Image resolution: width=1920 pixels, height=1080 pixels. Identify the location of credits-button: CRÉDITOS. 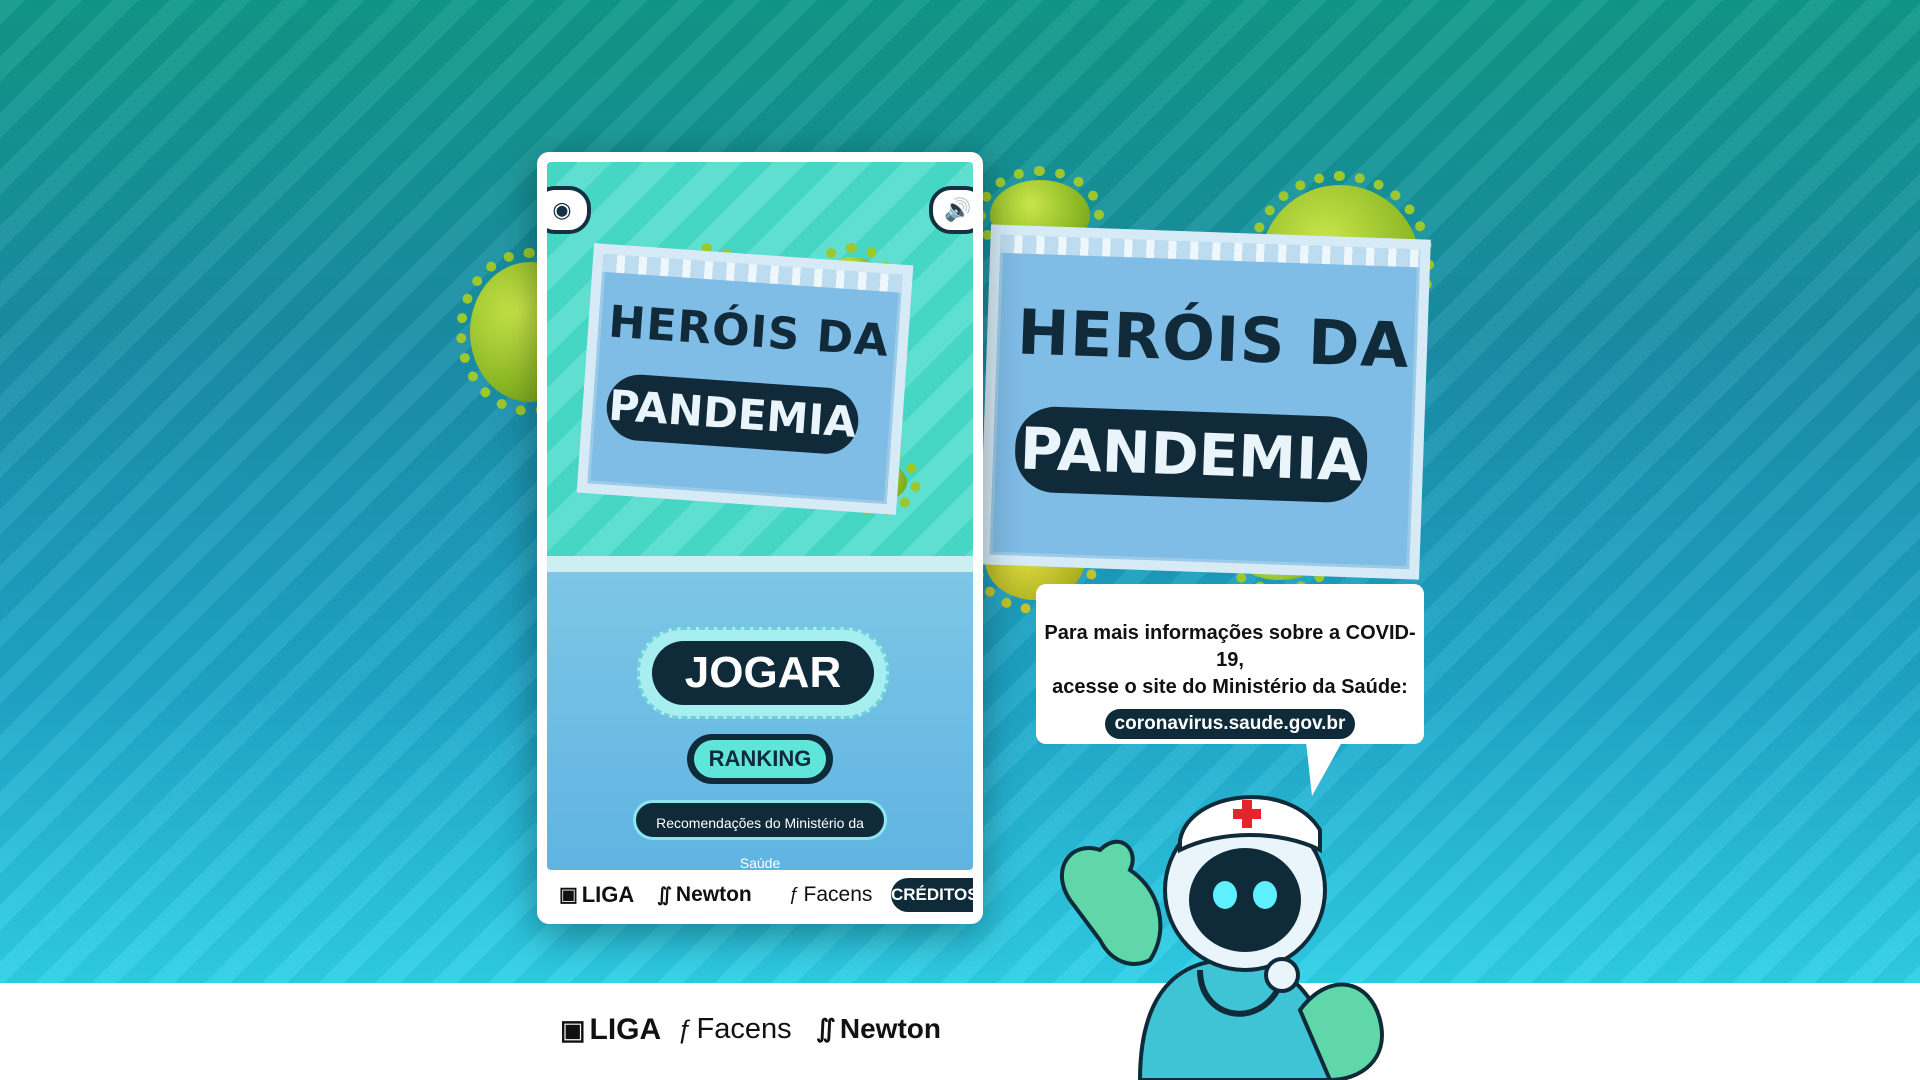
(935, 895).